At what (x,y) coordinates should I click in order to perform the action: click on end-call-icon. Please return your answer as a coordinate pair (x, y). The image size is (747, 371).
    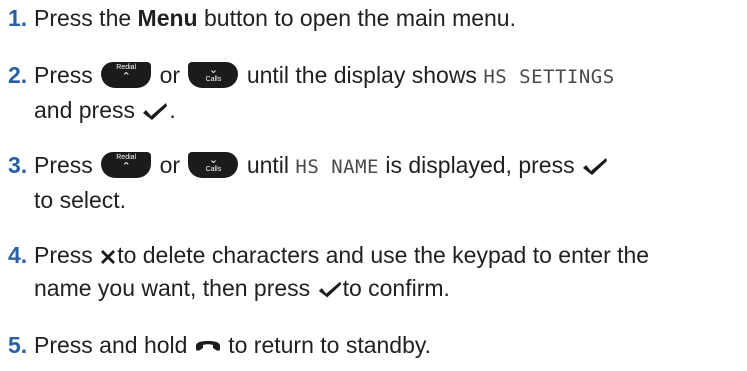
    Looking at the image, I should click on (207, 346).